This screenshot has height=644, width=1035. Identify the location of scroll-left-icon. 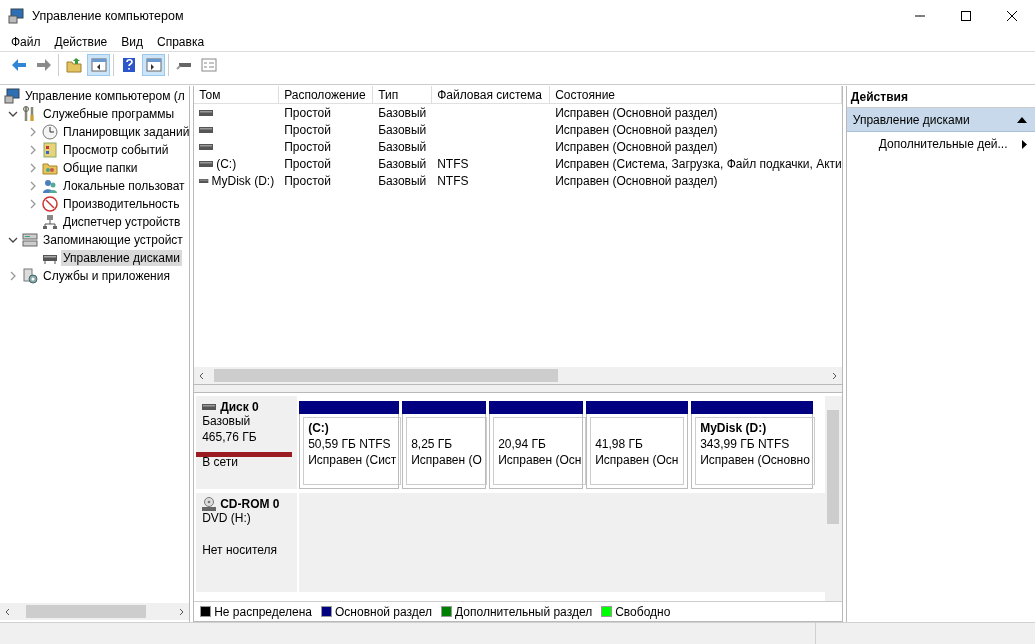
(8, 611).